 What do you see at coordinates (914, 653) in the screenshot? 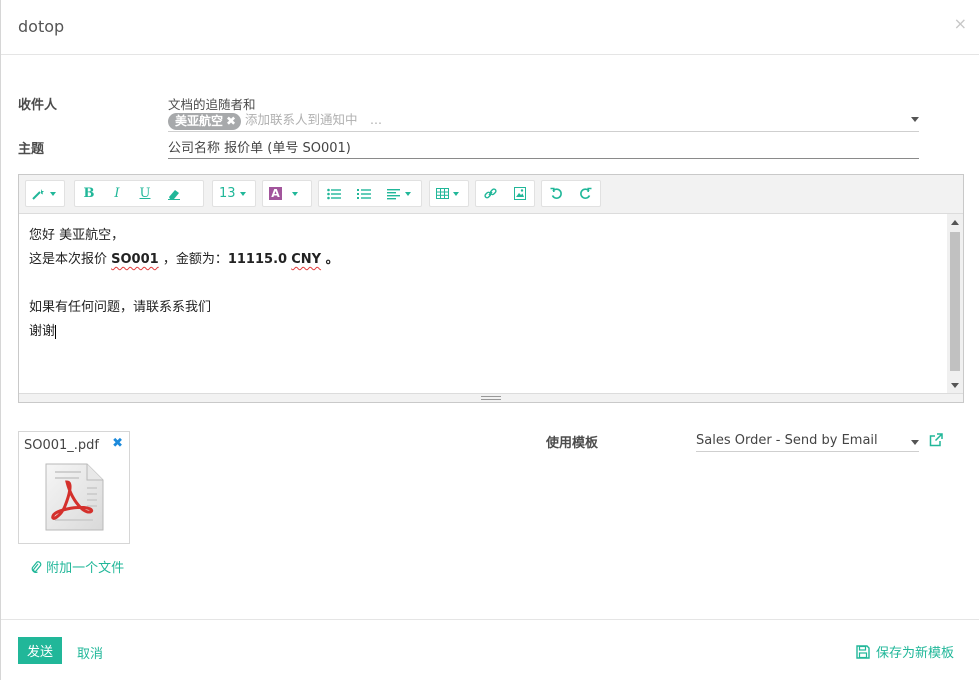
I see `save-as-template-label: 保存为新模板` at bounding box center [914, 653].